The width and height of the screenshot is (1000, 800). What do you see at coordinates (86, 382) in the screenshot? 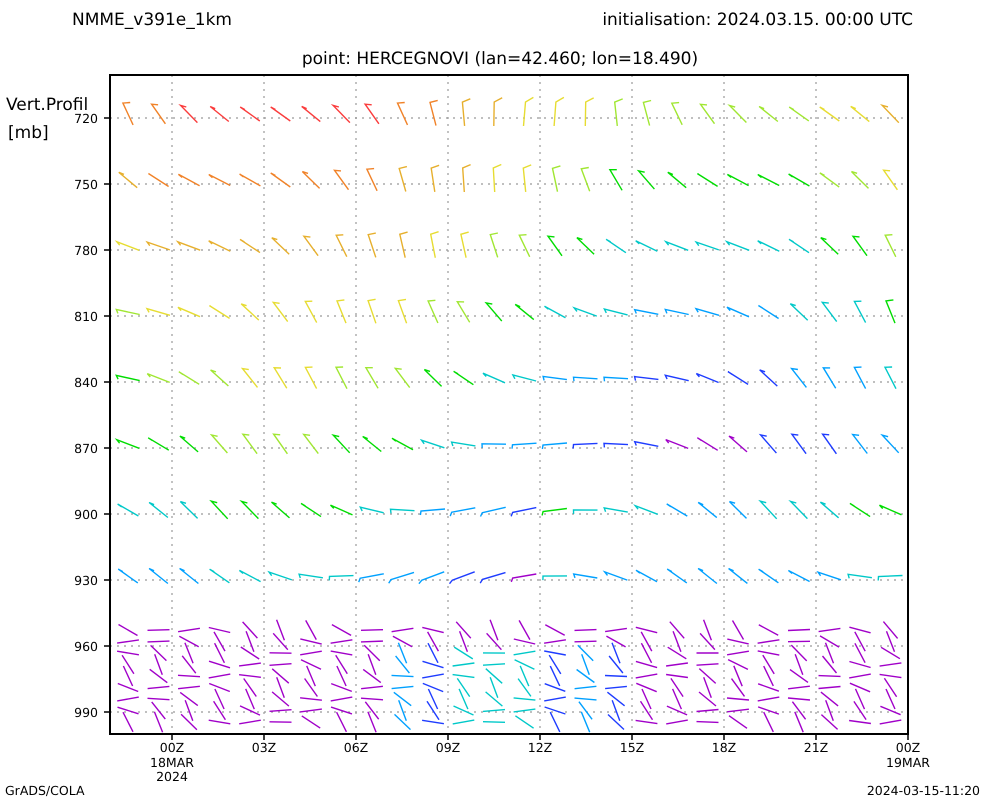
I see `y-tick-label: 840` at bounding box center [86, 382].